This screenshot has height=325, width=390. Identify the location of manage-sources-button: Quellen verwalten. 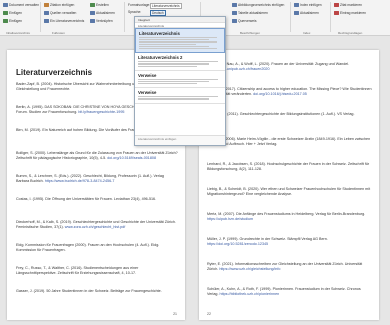
(60, 13).